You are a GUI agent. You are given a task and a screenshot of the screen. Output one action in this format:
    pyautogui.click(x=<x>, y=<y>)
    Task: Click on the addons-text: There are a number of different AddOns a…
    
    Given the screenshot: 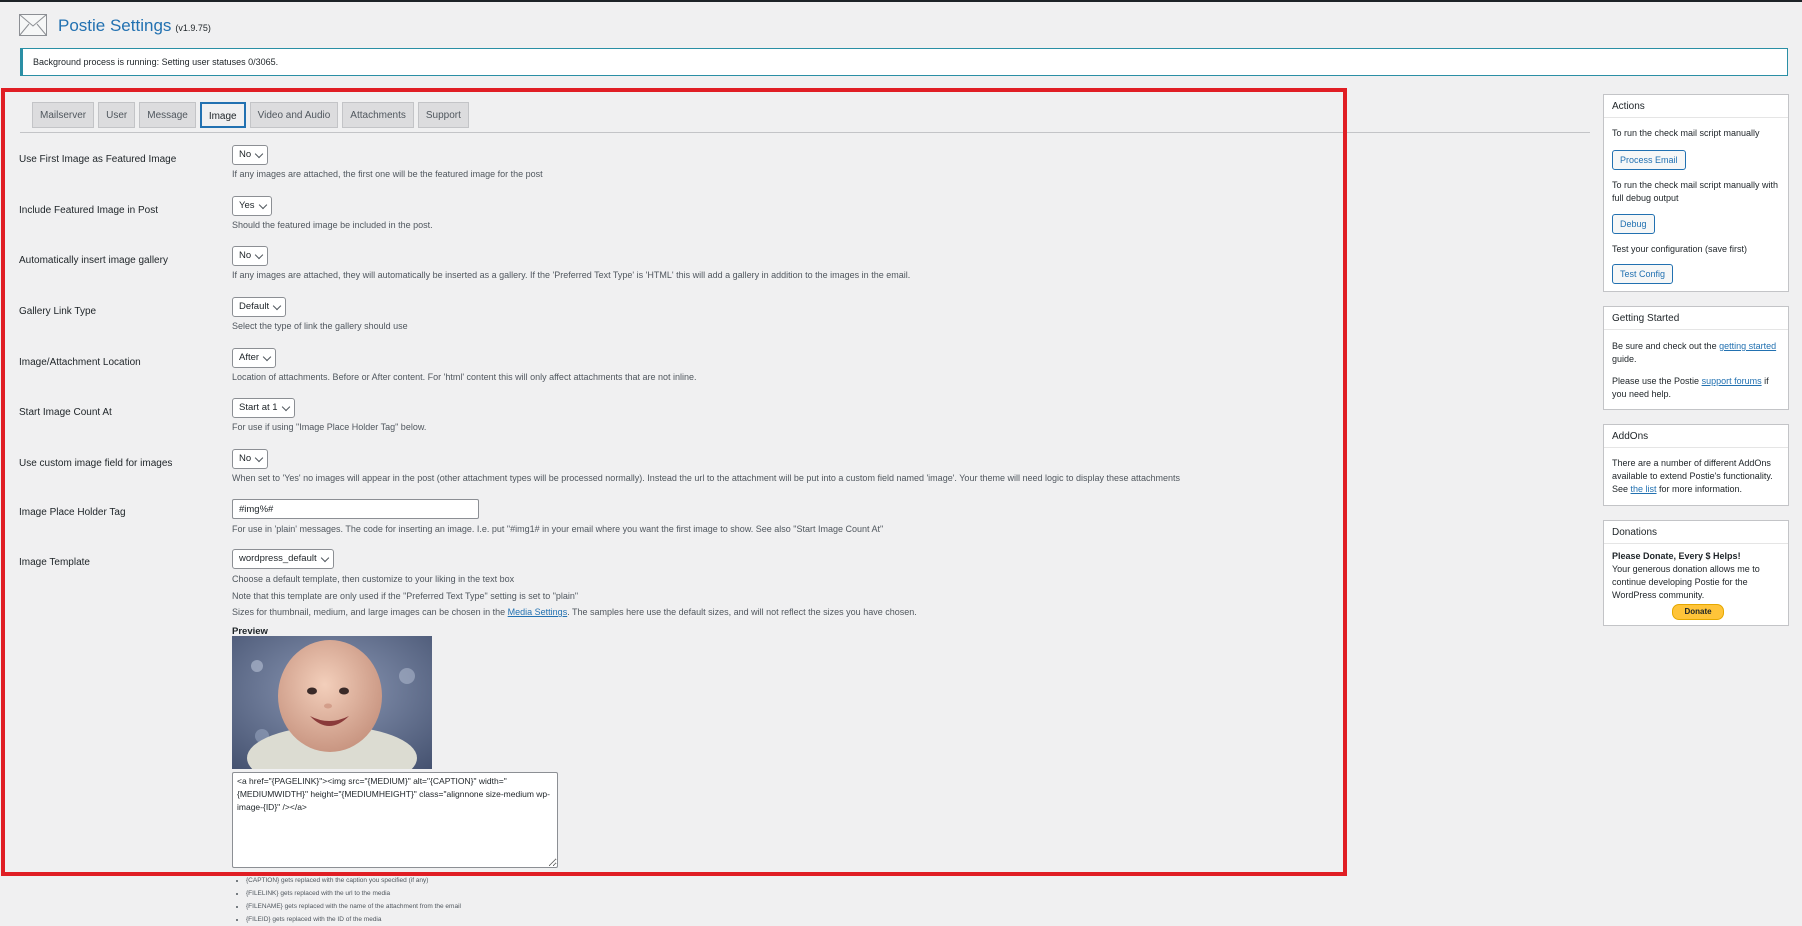 What is the action you would take?
    pyautogui.click(x=1698, y=476)
    